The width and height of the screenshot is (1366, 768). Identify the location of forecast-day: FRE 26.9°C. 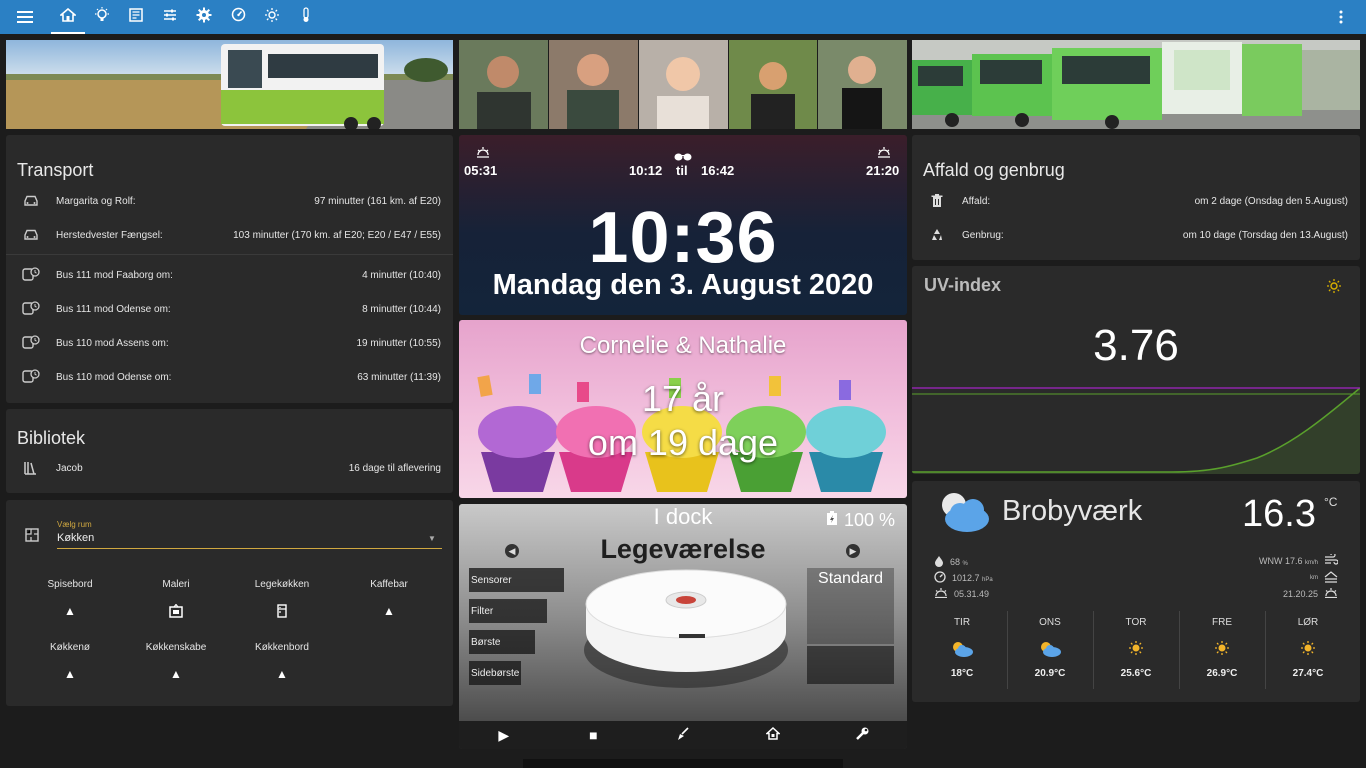
(1222, 651).